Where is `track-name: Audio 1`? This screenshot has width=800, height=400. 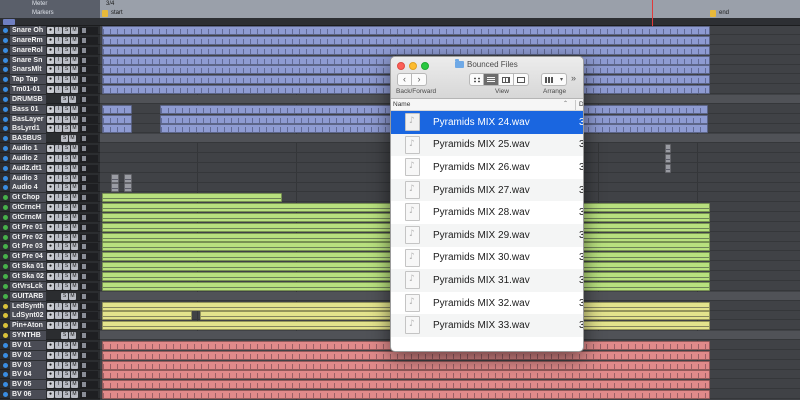 track-name: Audio 1 is located at coordinates (28, 149).